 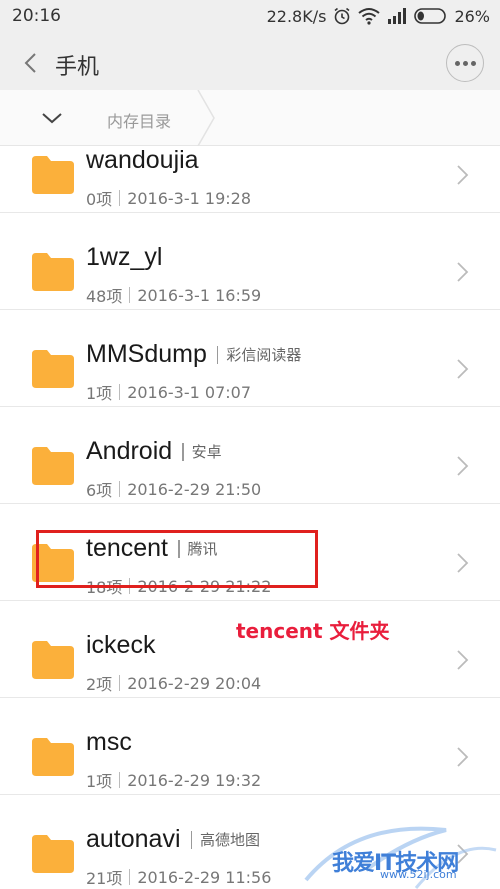 What do you see at coordinates (189, 392) in the screenshot?
I see `folder-date: 2016-3-1 07:07` at bounding box center [189, 392].